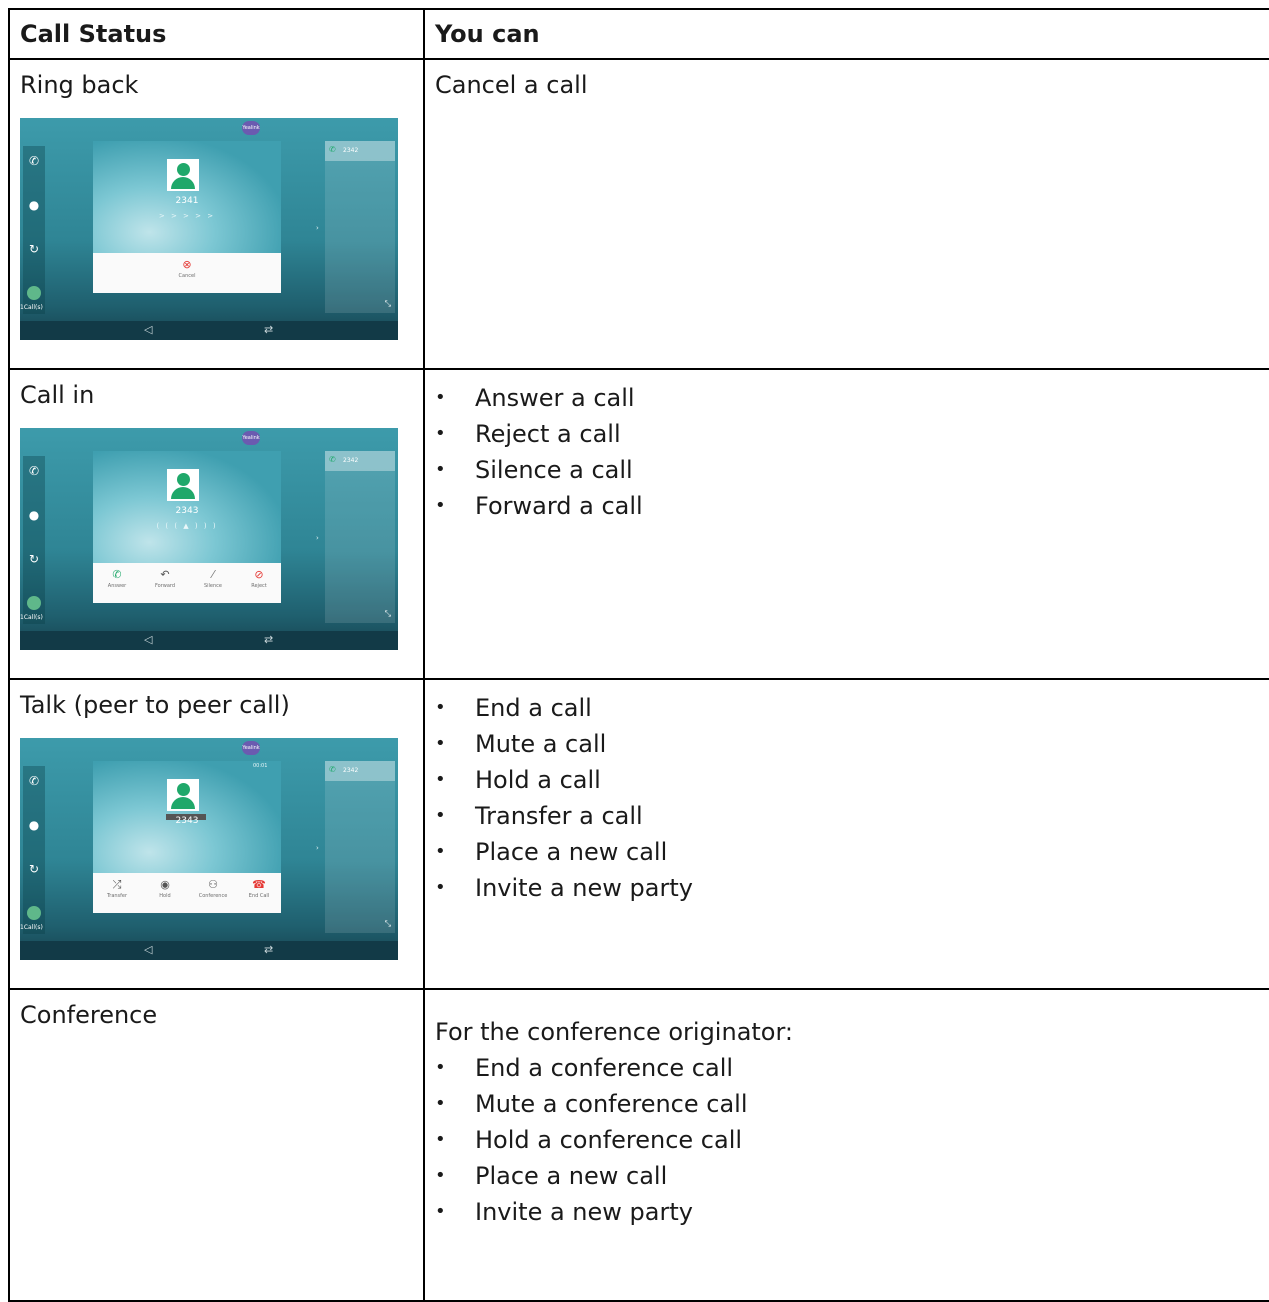  Describe the element at coordinates (850, 816) in the screenshot. I see `list-item: Transfer a call` at that location.